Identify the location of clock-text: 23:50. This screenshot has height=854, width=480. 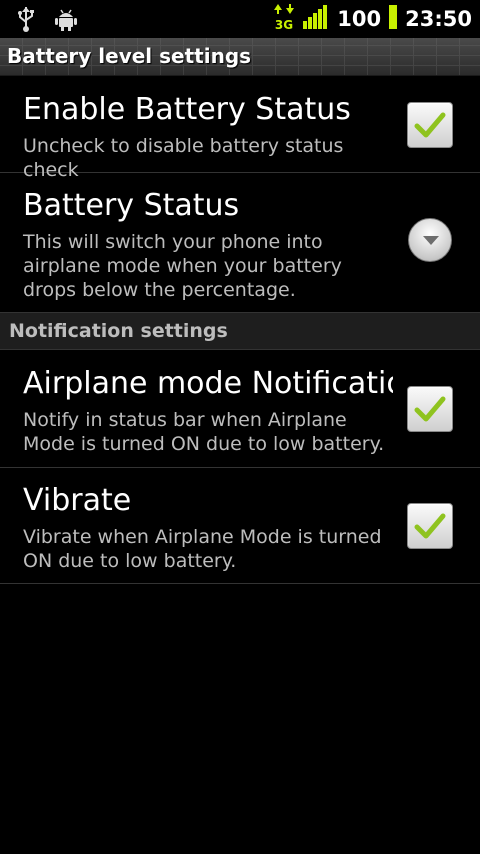
(438, 19).